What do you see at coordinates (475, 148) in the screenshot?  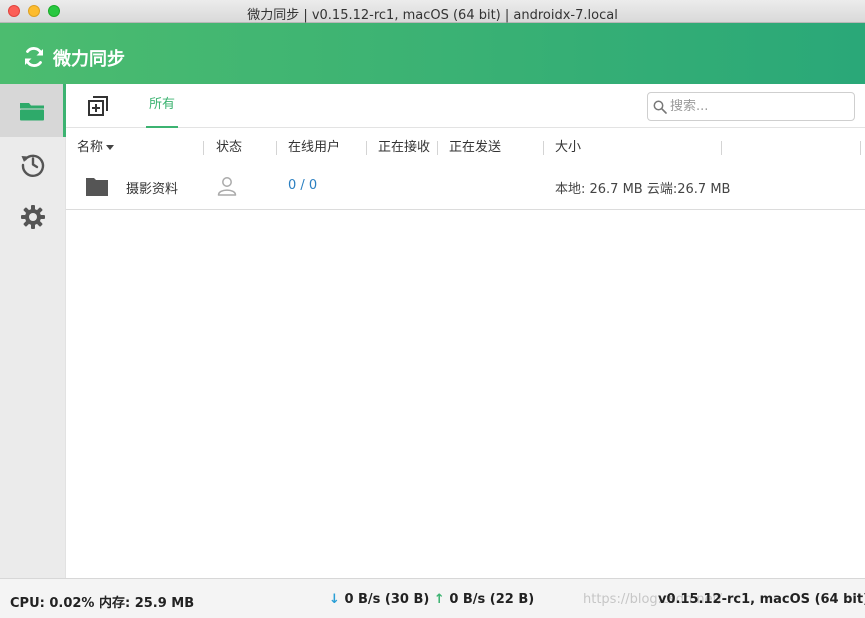 I see `column-header-sending: 正在发送` at bounding box center [475, 148].